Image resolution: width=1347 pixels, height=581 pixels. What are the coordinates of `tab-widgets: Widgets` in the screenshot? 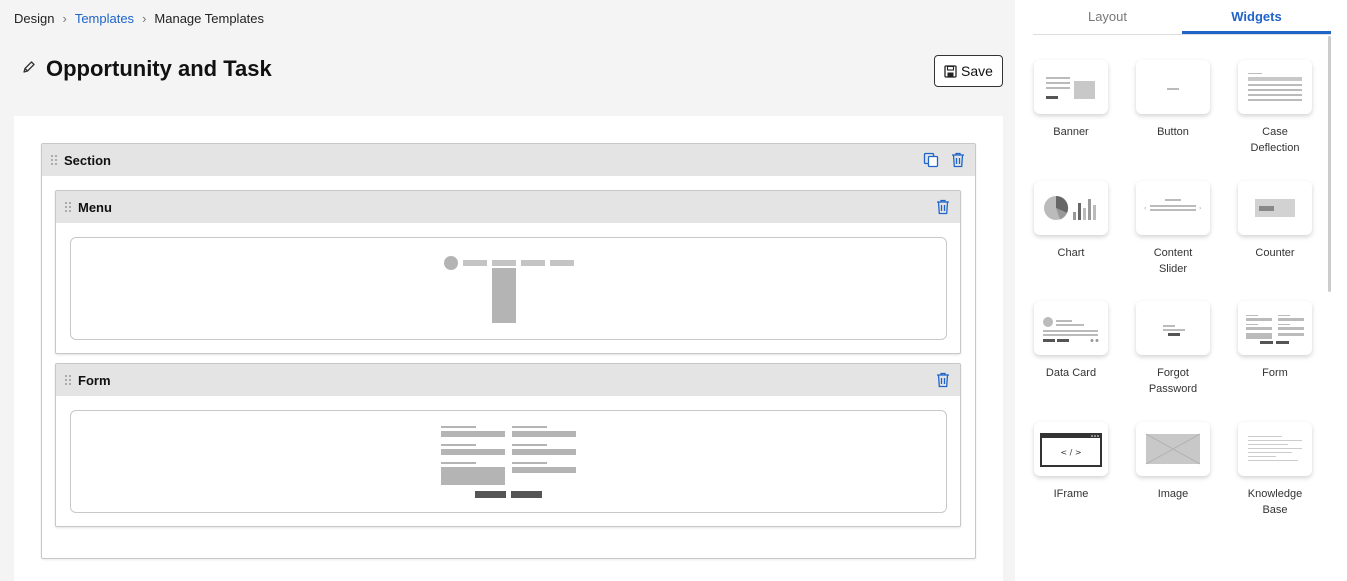 It's located at (1256, 17).